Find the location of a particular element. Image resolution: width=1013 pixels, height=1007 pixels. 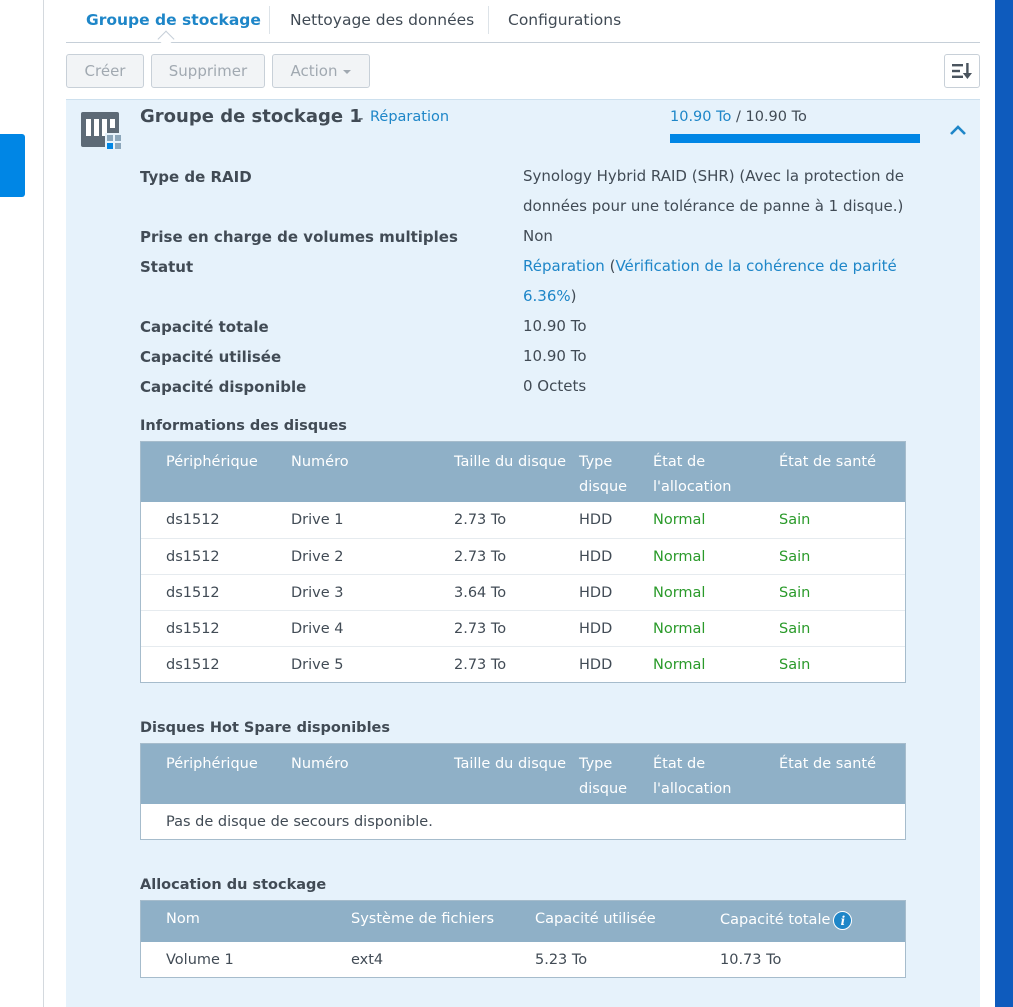

cell-number: Drive 2 is located at coordinates (317, 557).